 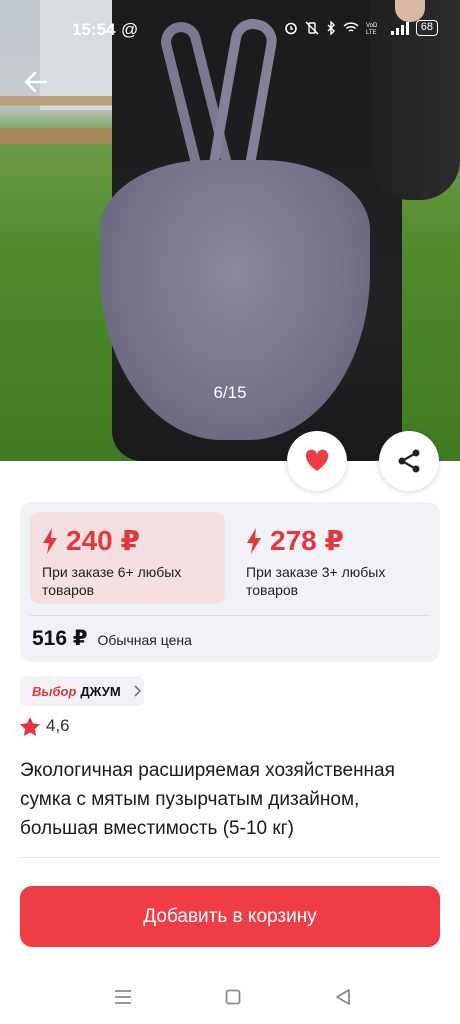 What do you see at coordinates (144, 640) in the screenshot?
I see `regular-price-label: Обычная цена` at bounding box center [144, 640].